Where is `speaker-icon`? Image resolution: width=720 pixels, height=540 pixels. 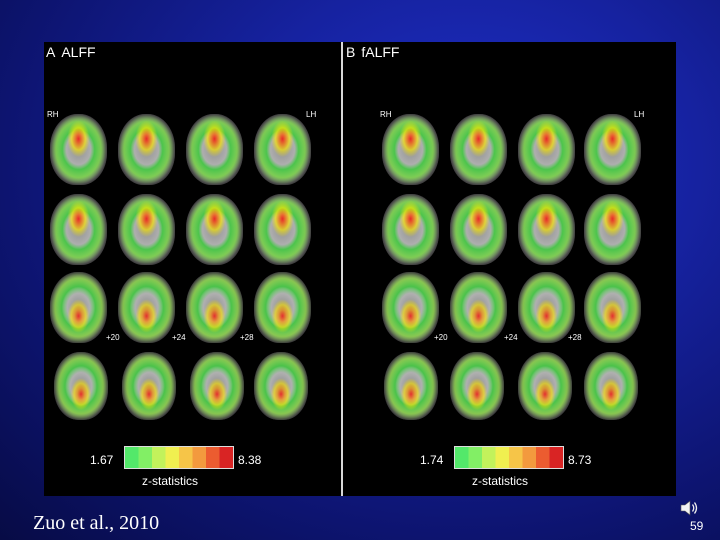 speaker-icon is located at coordinates (689, 508).